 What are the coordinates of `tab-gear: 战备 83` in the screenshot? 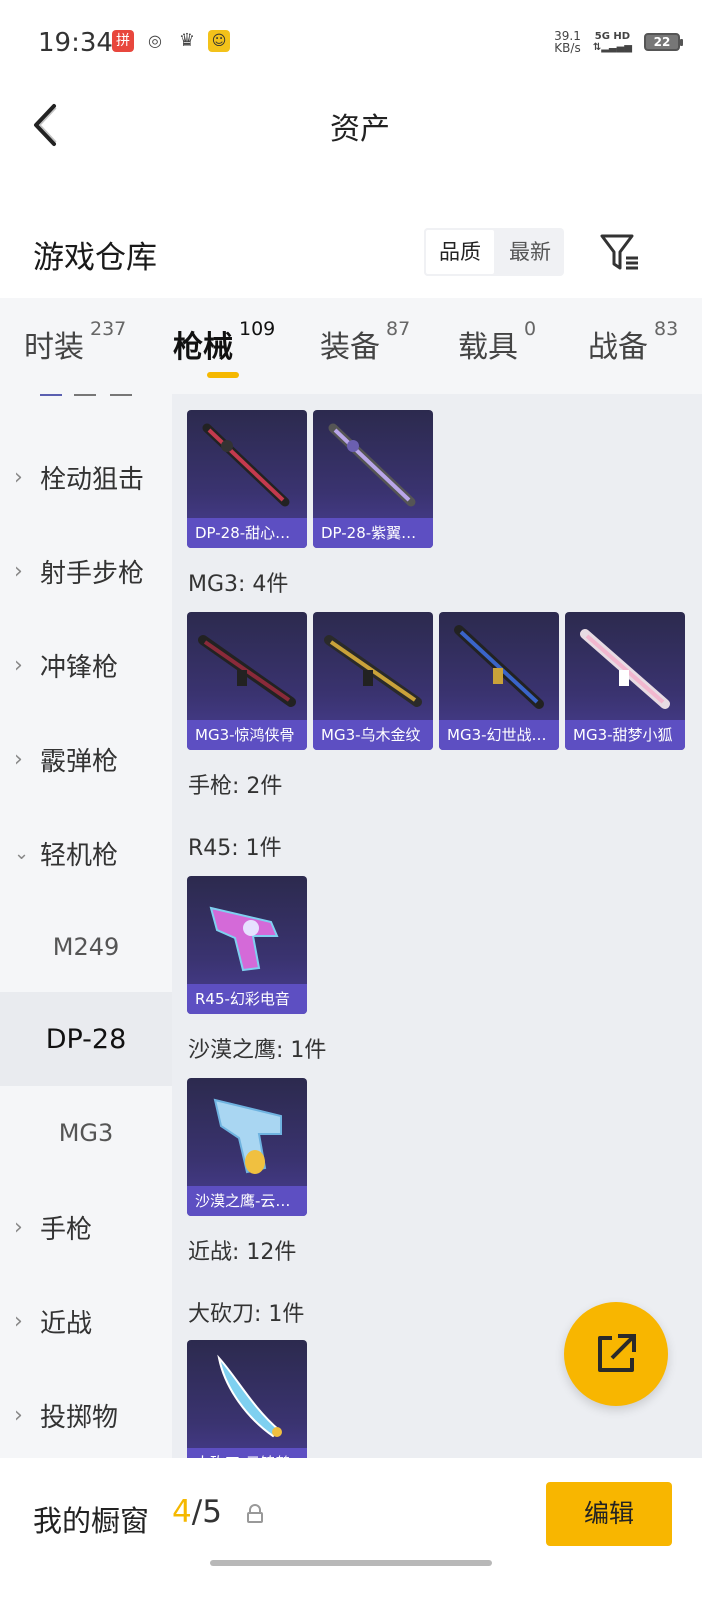 It's located at (633, 342).